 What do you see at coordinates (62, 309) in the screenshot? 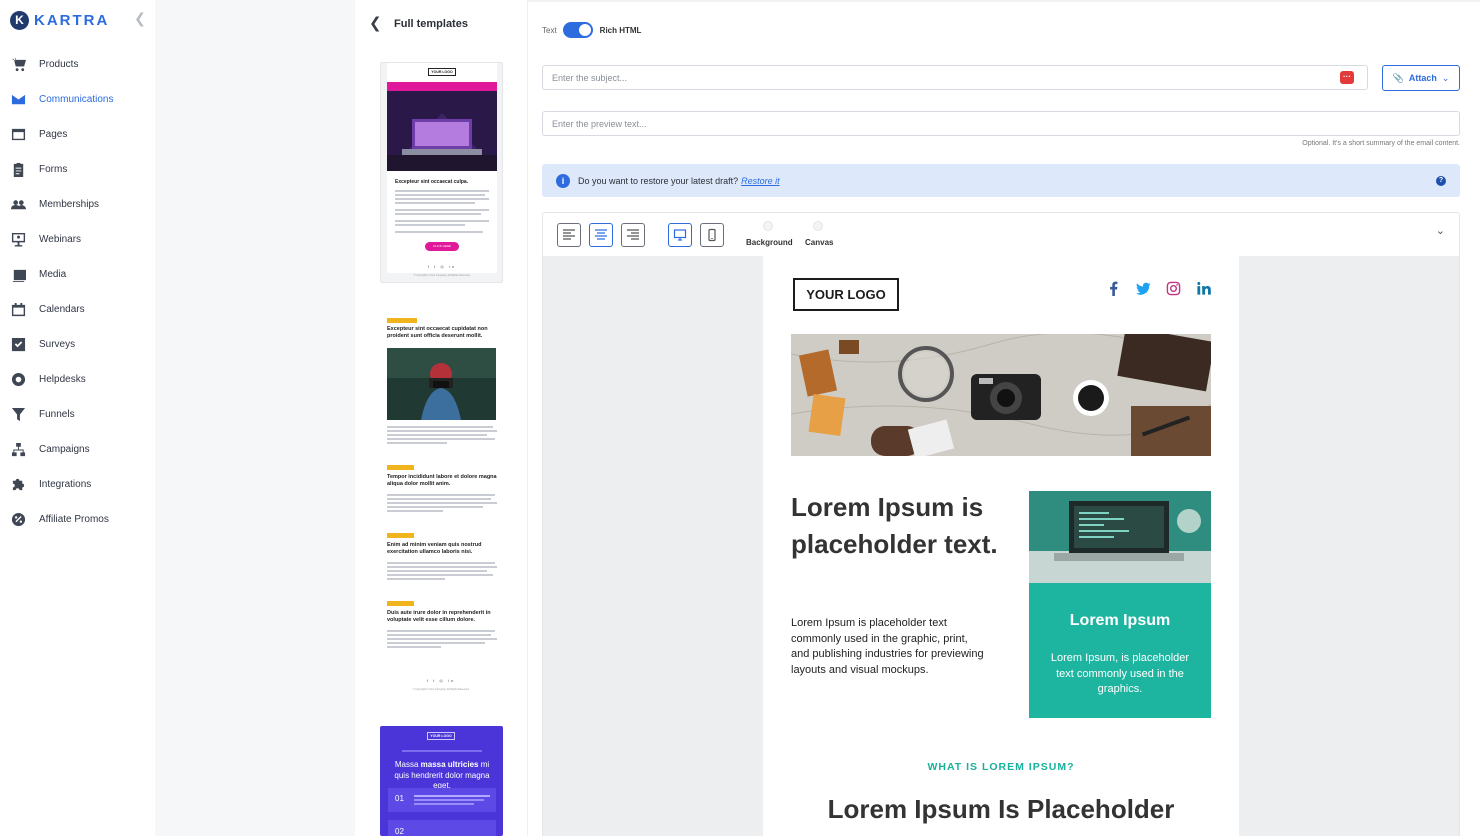
I see `sidebar-item-label: Calendars` at bounding box center [62, 309].